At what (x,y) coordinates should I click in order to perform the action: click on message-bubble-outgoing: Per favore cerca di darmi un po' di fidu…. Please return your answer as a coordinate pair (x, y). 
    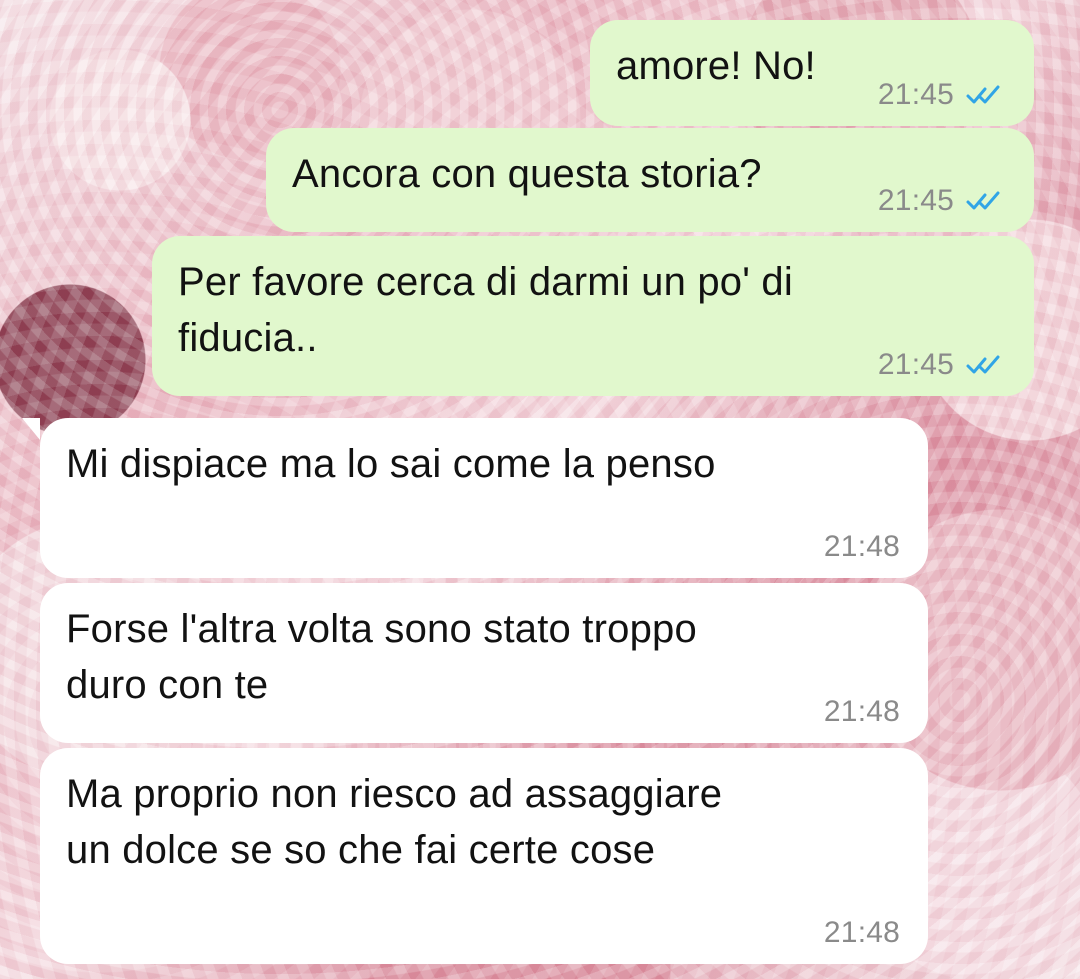
    Looking at the image, I should click on (593, 316).